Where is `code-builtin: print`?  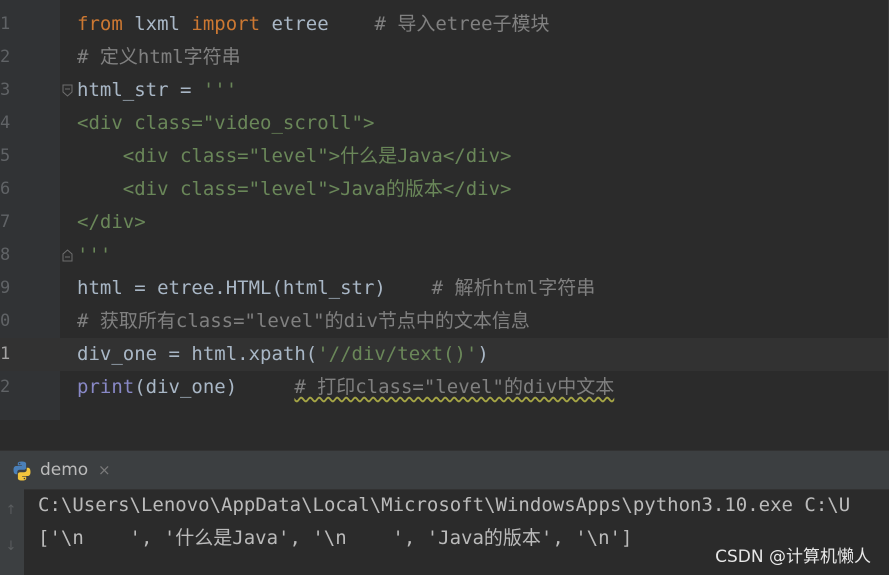 code-builtin: print is located at coordinates (106, 387).